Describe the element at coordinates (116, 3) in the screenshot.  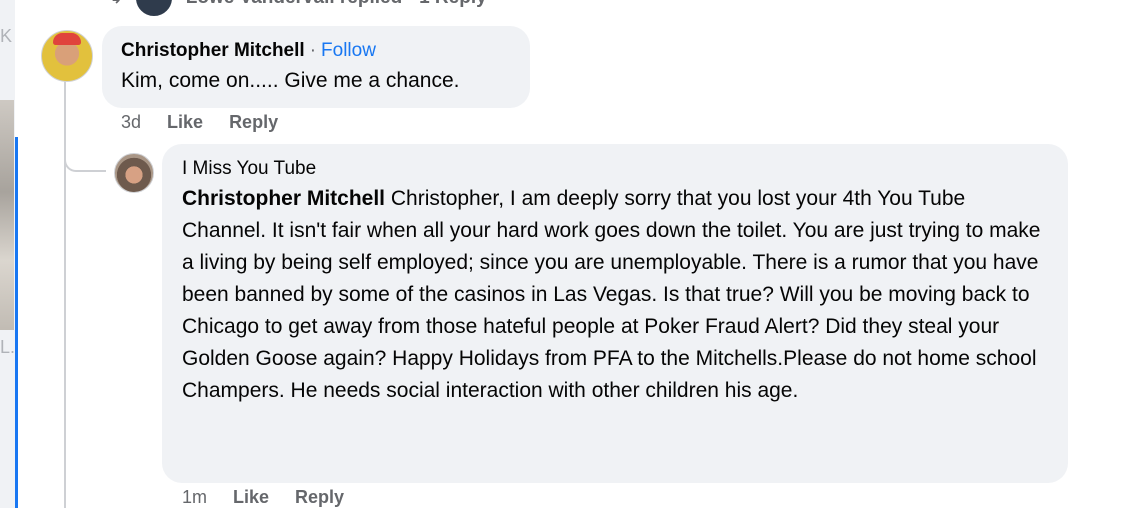
I see `chevron-icon: ↳` at that location.